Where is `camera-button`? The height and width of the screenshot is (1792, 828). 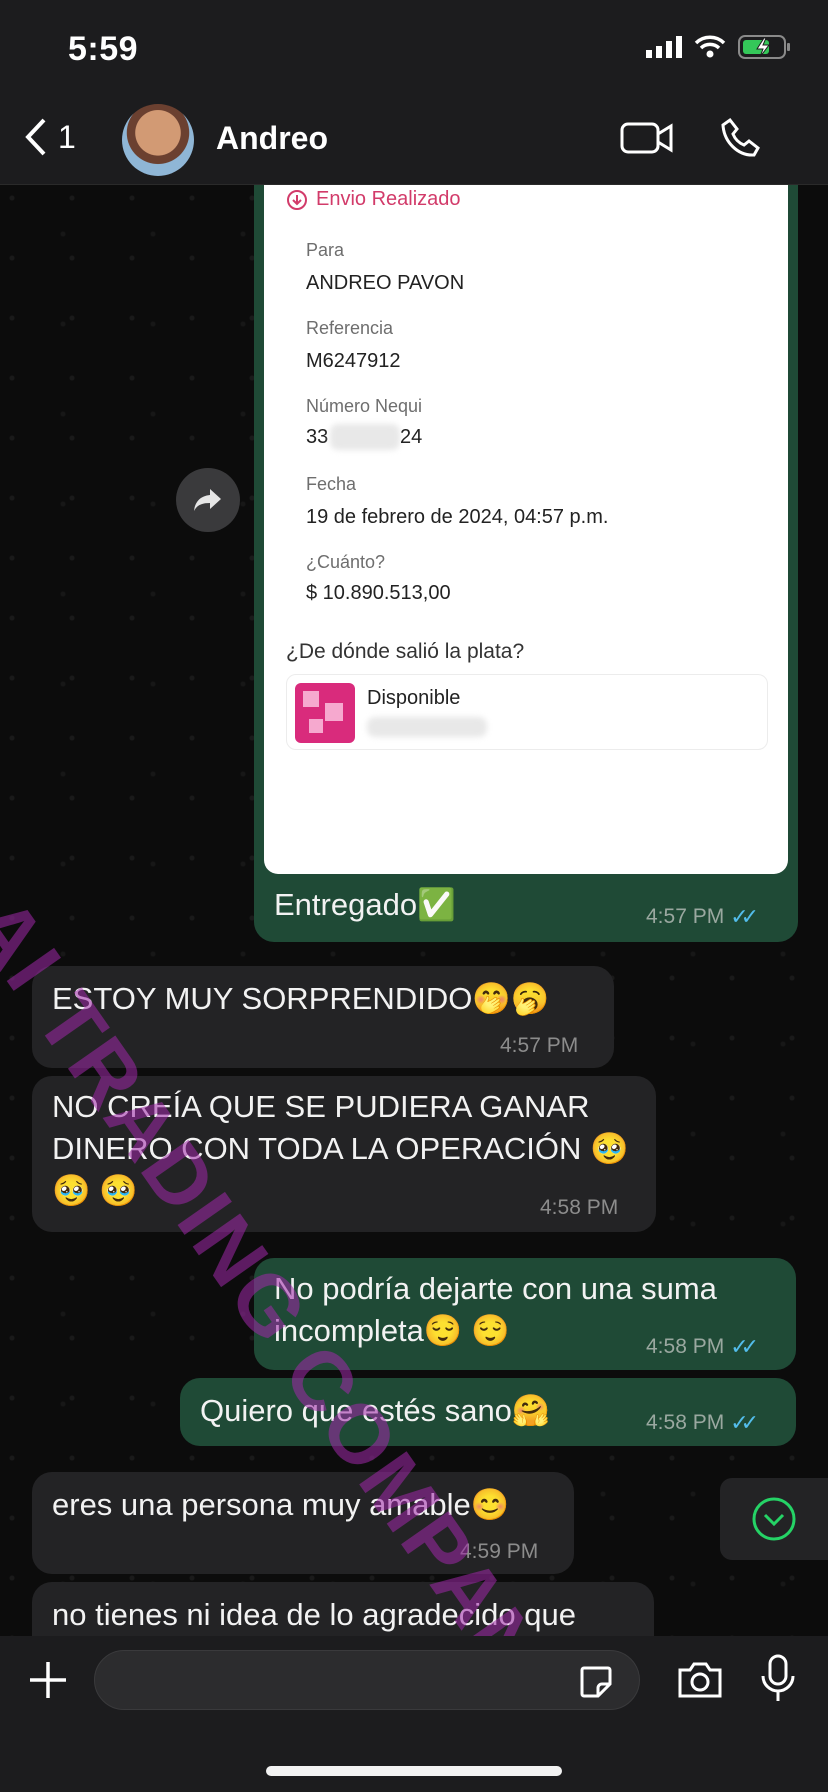
camera-button is located at coordinates (700, 1682).